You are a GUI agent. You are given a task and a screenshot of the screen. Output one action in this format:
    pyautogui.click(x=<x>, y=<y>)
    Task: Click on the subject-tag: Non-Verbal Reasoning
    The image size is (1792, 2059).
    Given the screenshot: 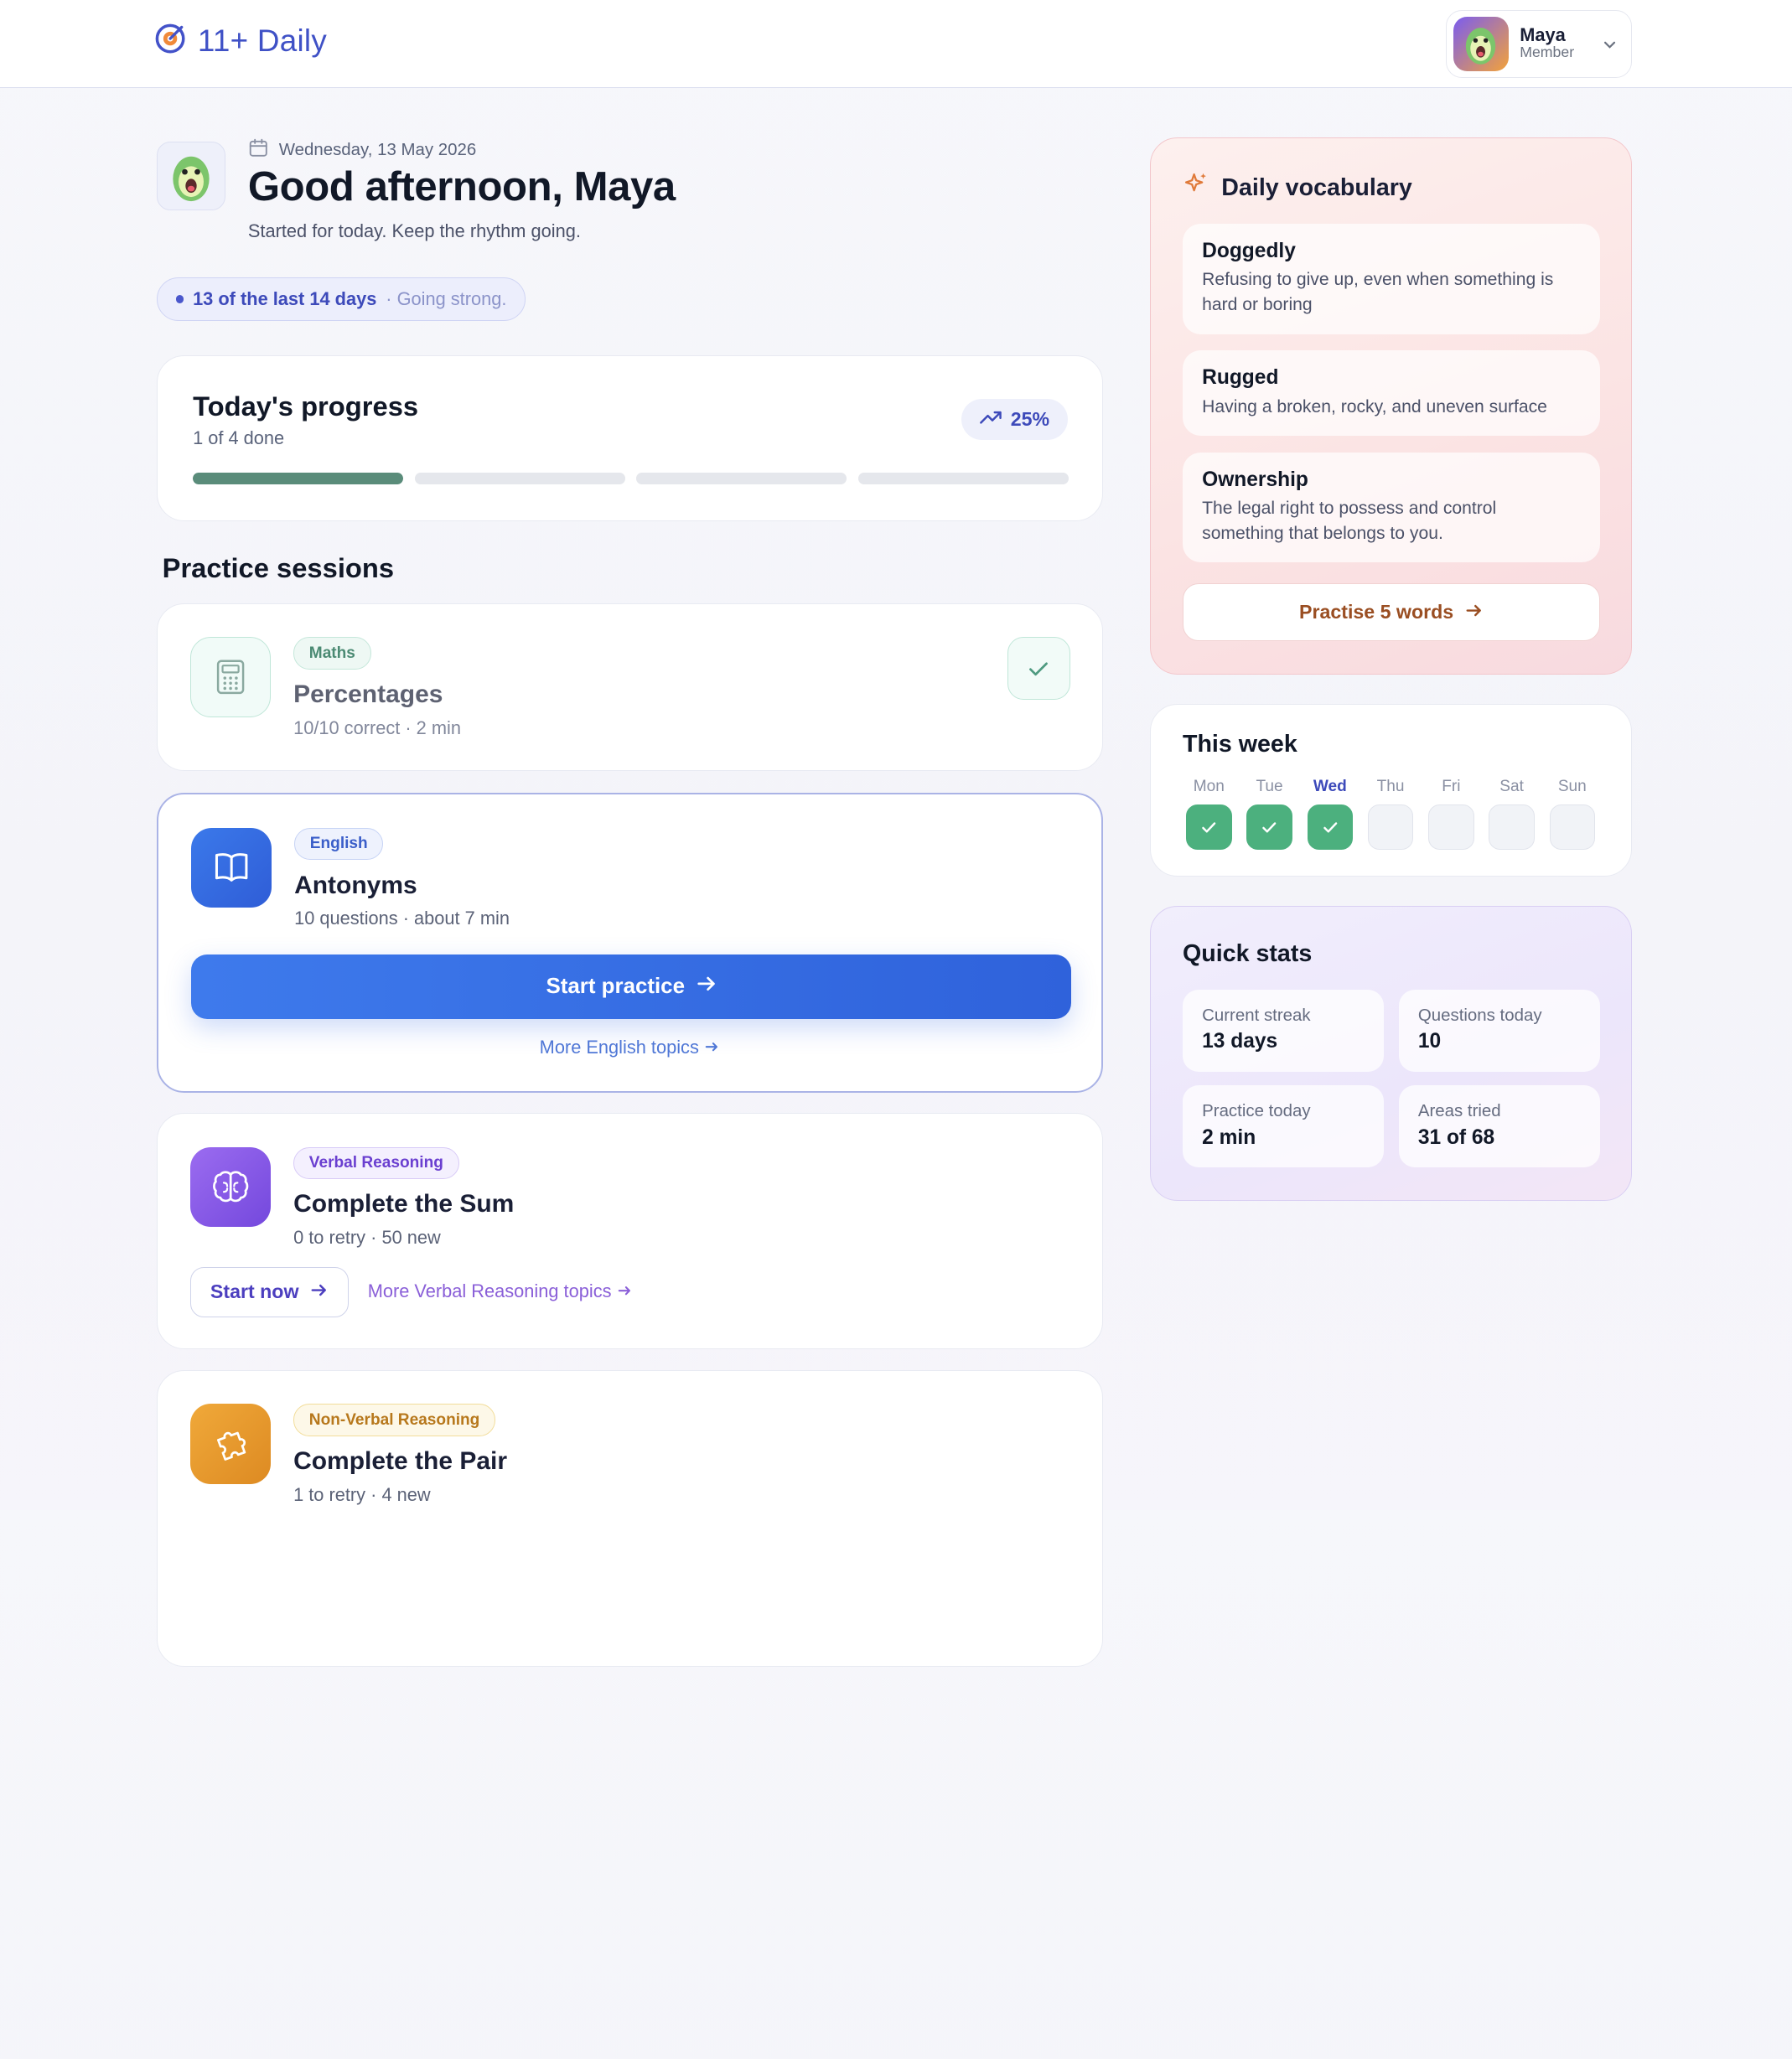 What is the action you would take?
    pyautogui.click(x=395, y=1420)
    